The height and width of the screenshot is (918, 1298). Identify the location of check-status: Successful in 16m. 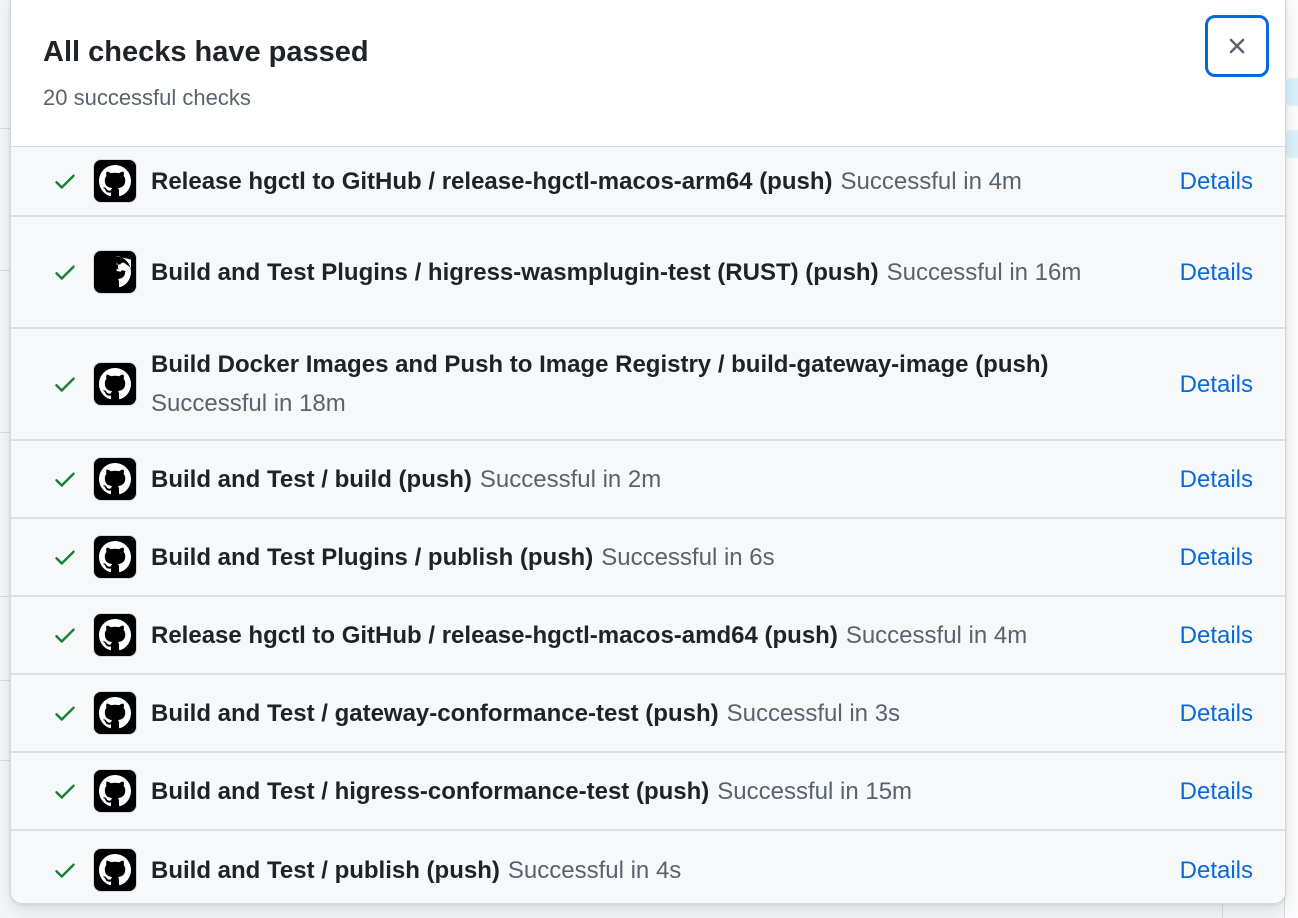
(984, 272).